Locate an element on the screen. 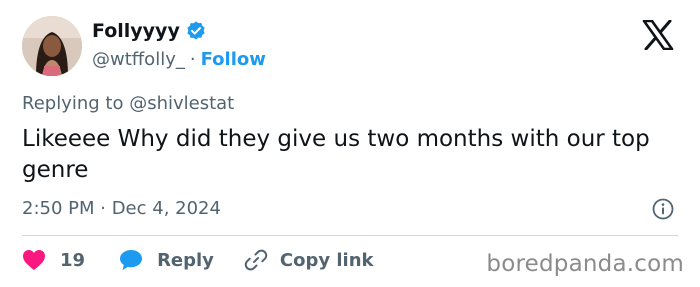 This screenshot has height=287, width=700. like-count: 19 is located at coordinates (73, 260).